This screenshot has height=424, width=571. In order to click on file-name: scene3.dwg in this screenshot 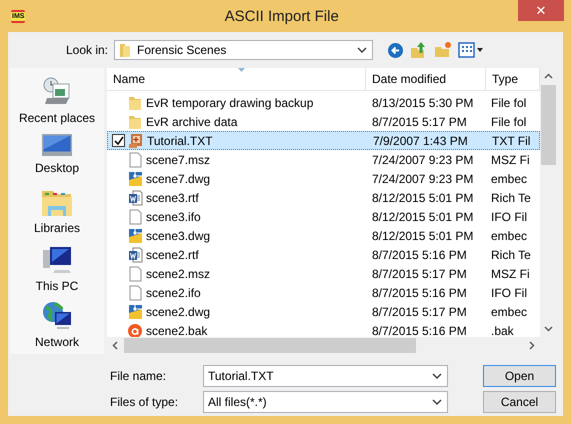, I will do `click(178, 235)`.